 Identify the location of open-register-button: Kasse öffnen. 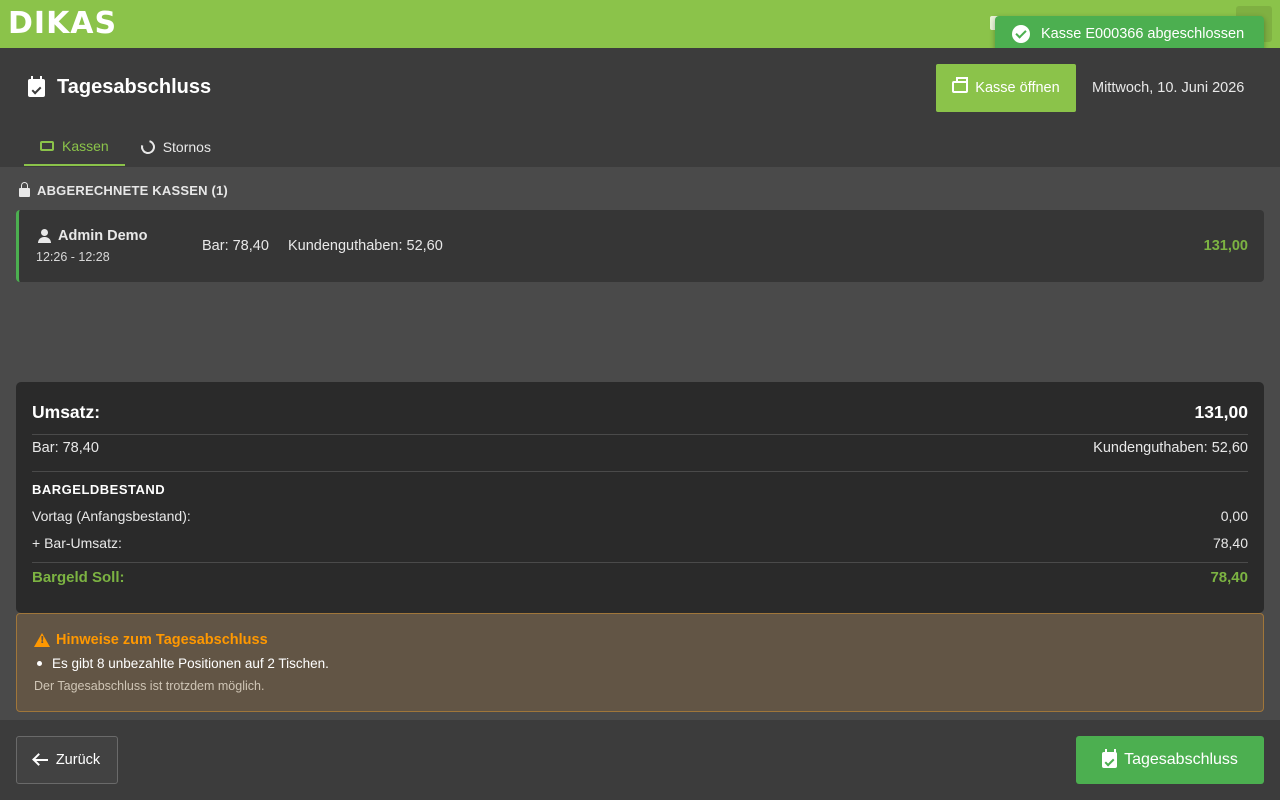
(1006, 88).